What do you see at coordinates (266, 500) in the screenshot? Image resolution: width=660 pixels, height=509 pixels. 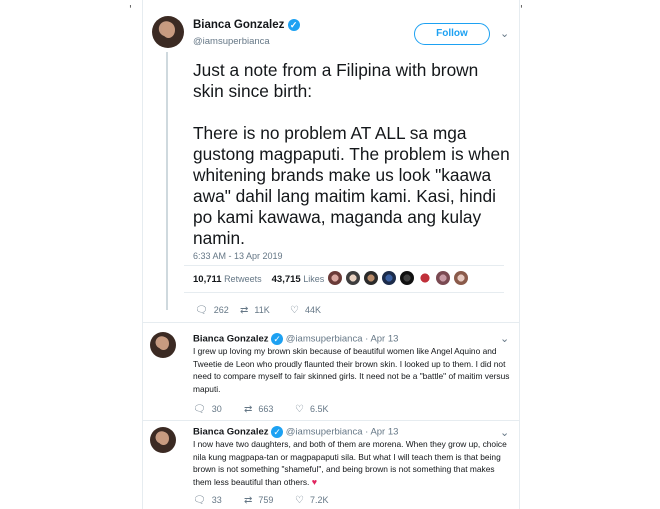 I see `retweet-count: 759` at bounding box center [266, 500].